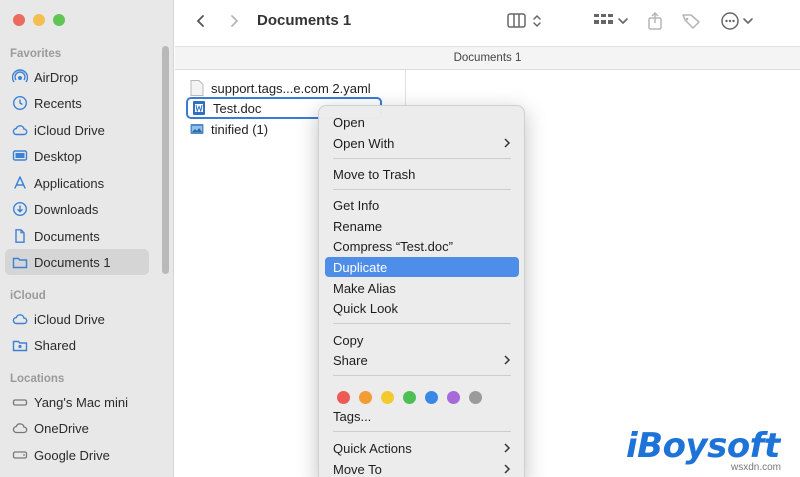 This screenshot has height=477, width=800. What do you see at coordinates (422, 288) in the screenshot?
I see `menu-item-make-alias: Make Alias` at bounding box center [422, 288].